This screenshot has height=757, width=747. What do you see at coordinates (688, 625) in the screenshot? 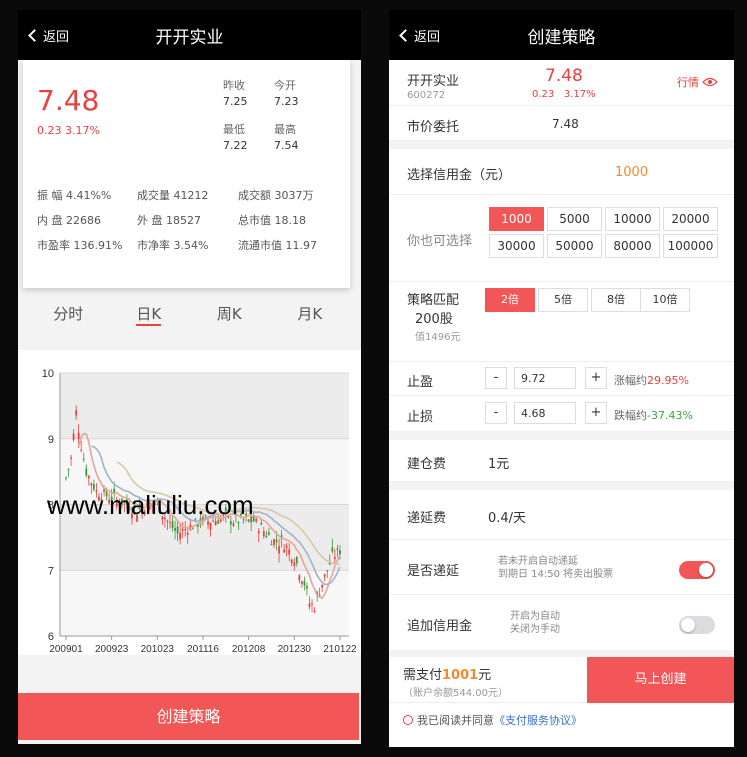
I see `toggle-knob` at bounding box center [688, 625].